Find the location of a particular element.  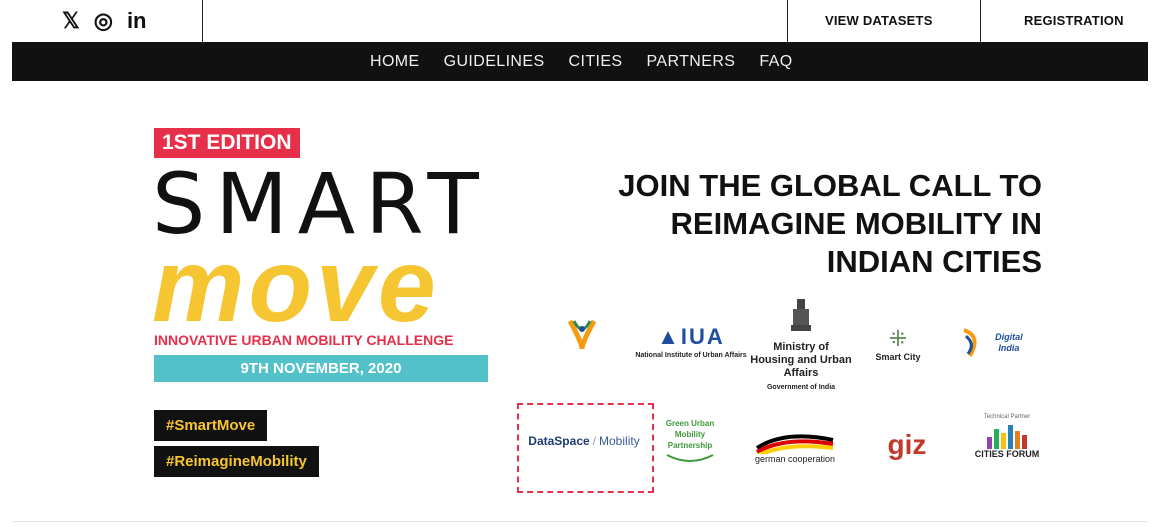

azadi-logo is located at coordinates (582, 335).